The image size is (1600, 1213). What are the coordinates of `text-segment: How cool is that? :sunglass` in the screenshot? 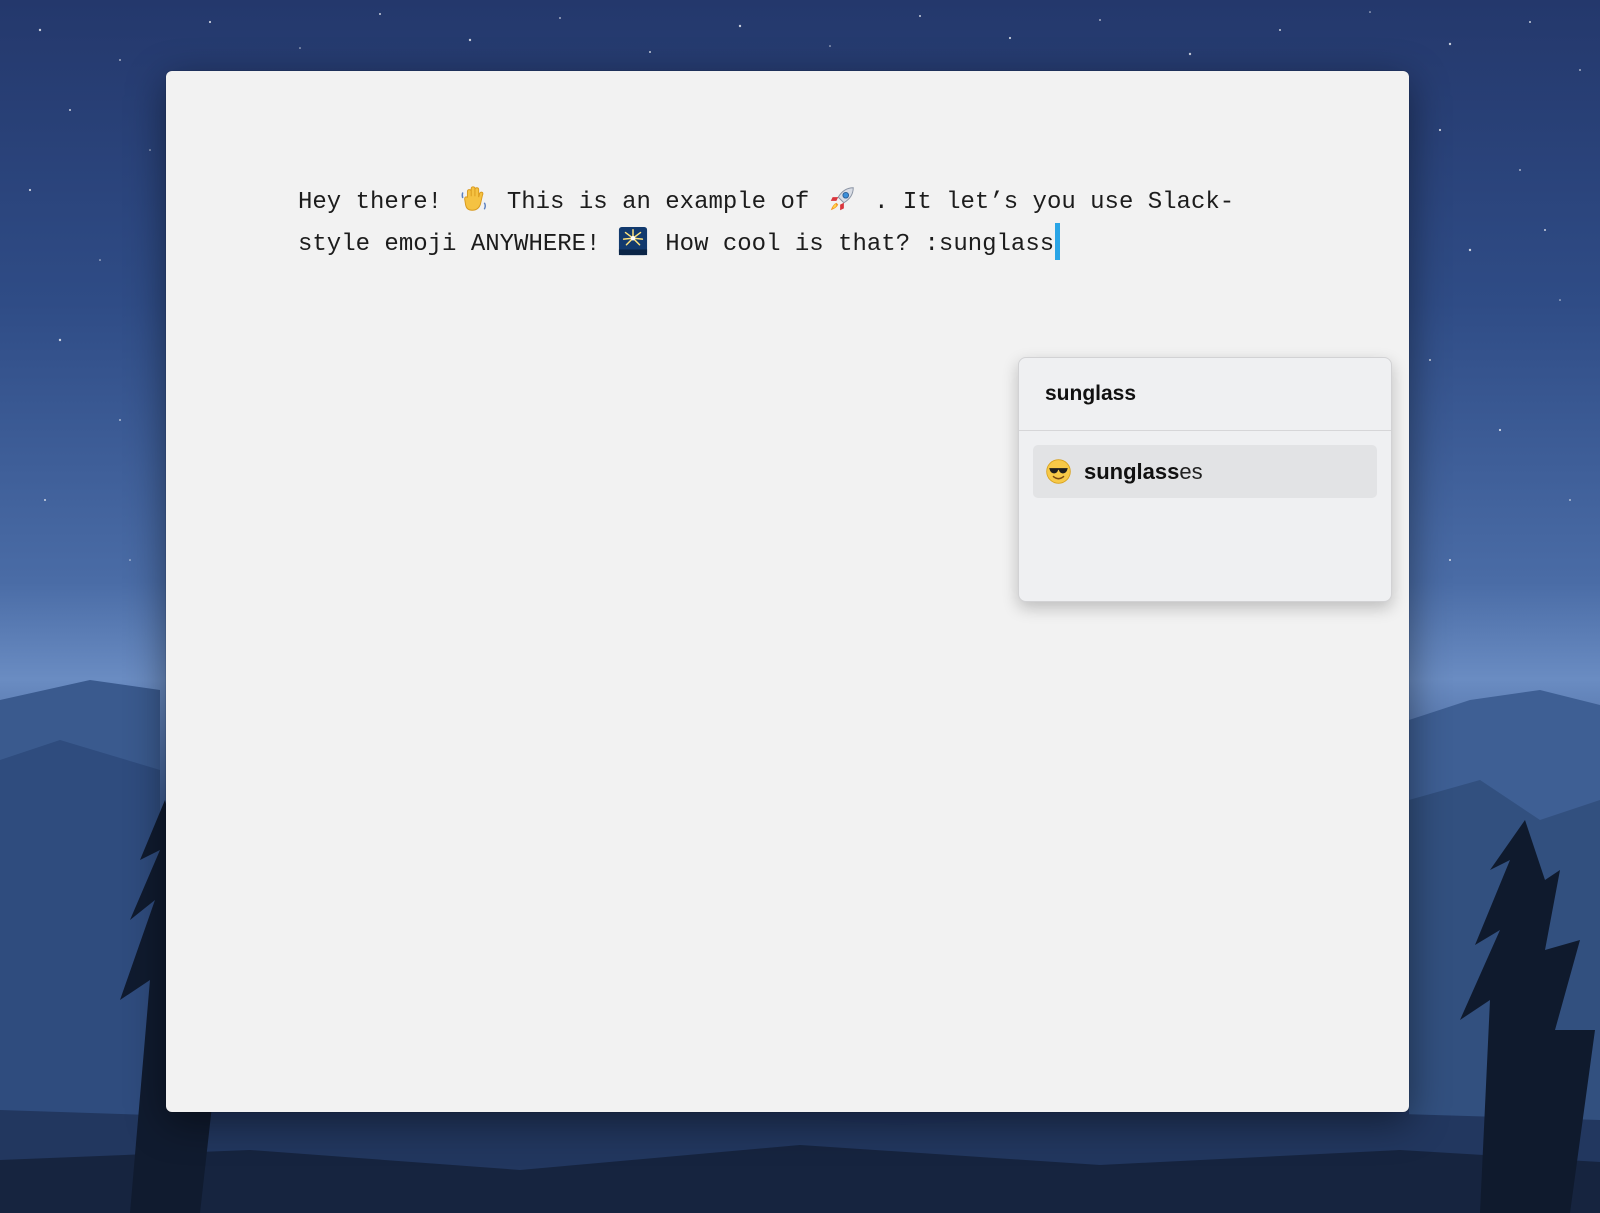 It's located at (860, 244).